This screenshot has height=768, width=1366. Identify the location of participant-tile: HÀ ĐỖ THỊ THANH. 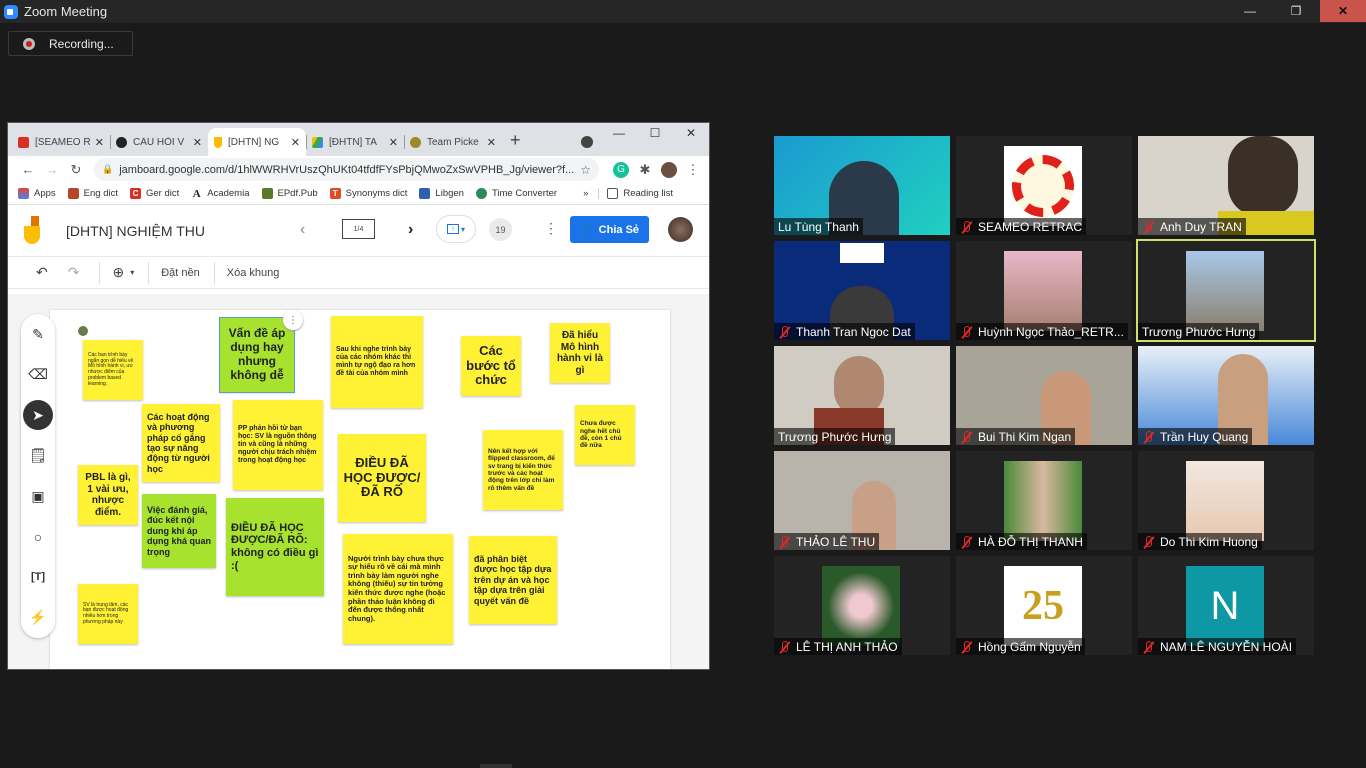
(1044, 500).